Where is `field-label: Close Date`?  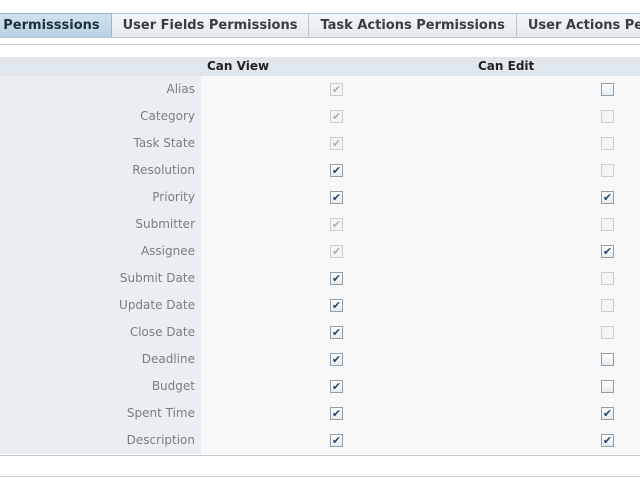
field-label: Close Date is located at coordinates (100, 332).